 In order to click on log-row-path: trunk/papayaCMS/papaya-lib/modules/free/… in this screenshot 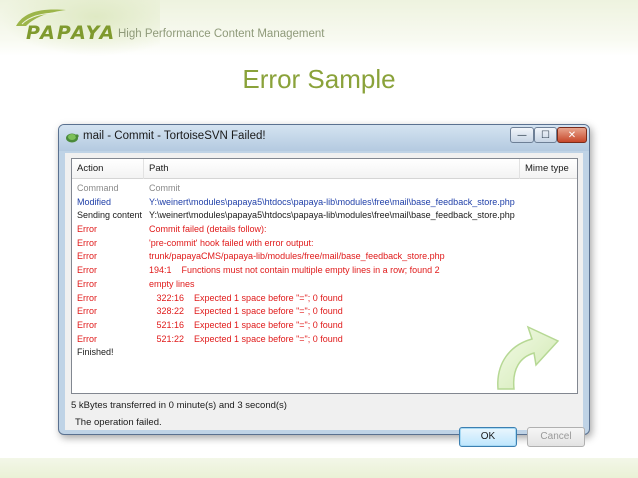, I will do `click(297, 256)`.